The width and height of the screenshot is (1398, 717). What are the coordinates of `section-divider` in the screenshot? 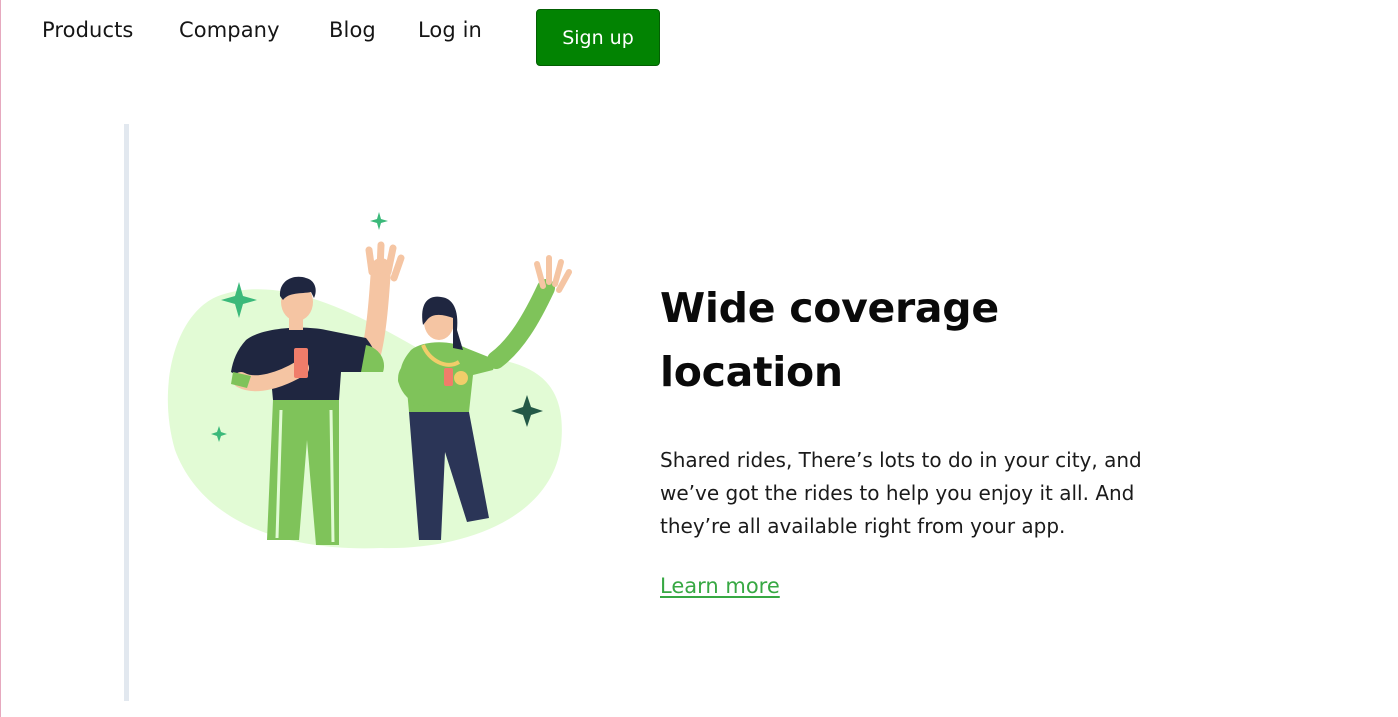 It's located at (126, 412).